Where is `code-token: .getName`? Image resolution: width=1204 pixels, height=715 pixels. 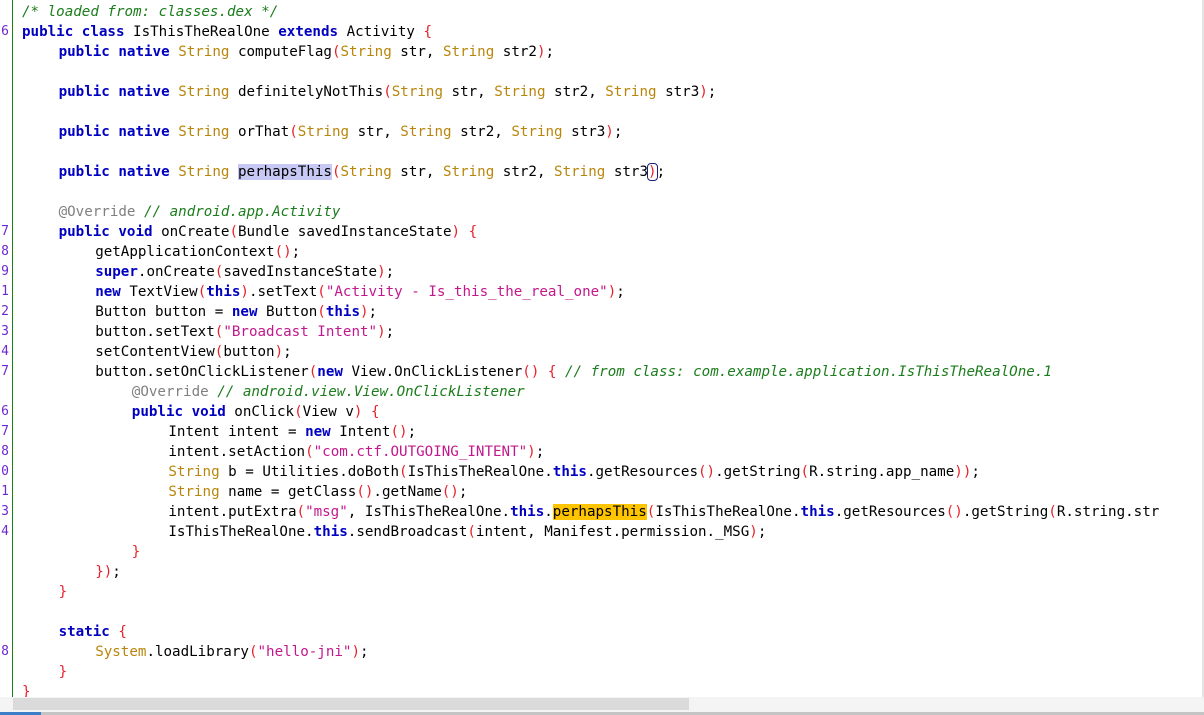
code-token: .getName is located at coordinates (407, 492).